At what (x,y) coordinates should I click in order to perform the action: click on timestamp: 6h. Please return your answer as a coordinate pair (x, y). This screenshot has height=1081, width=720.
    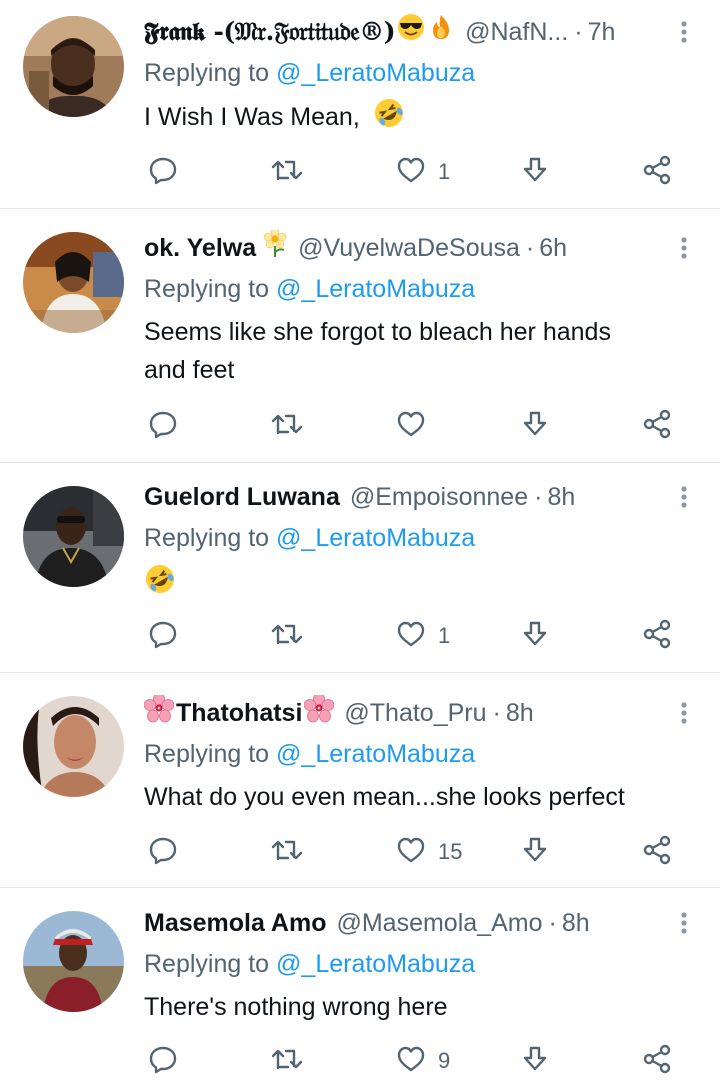
    Looking at the image, I should click on (553, 248).